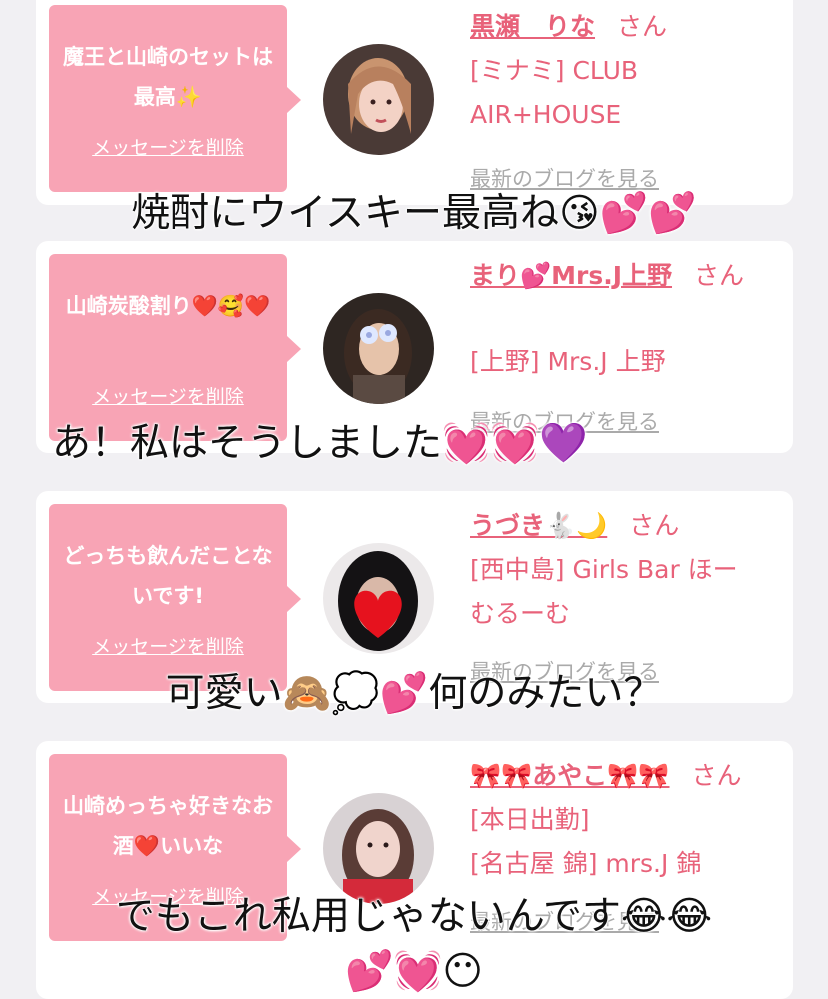  I want to click on cast-name-link: 🎀🎀あやこ🎀🎀, so click(570, 775).